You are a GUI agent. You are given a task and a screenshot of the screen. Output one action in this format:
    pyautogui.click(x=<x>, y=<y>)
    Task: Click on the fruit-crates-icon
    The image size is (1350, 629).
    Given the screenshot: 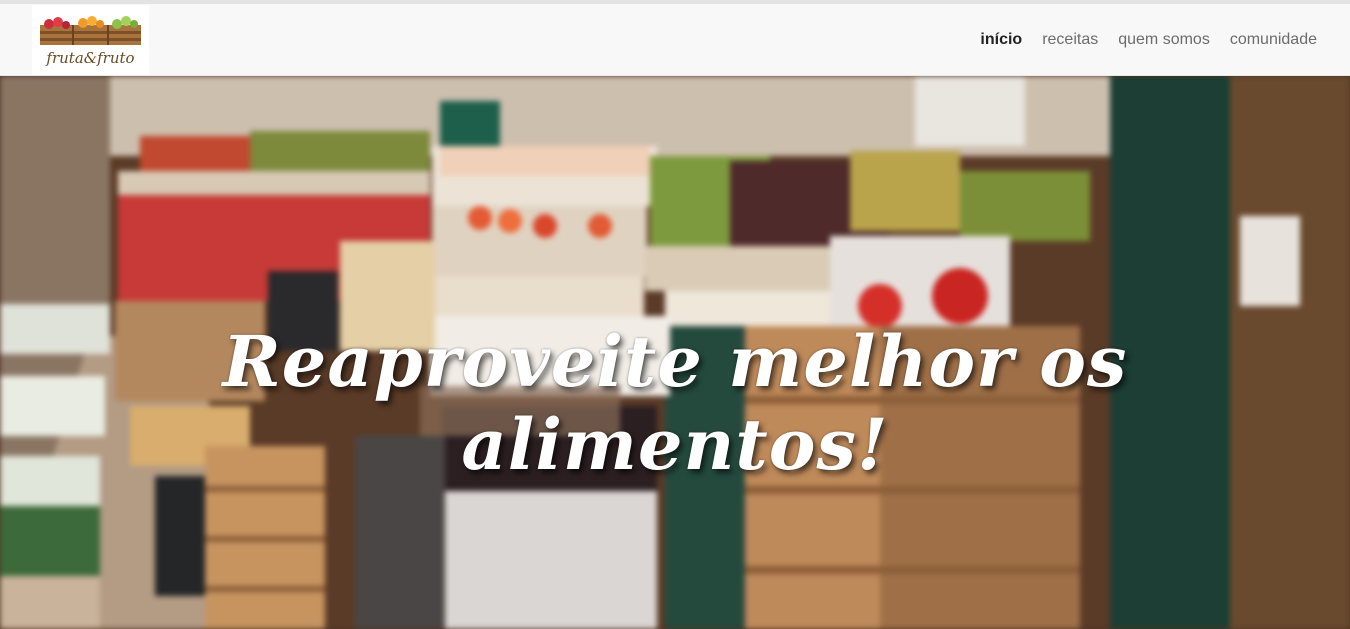 What is the action you would take?
    pyautogui.click(x=90, y=30)
    